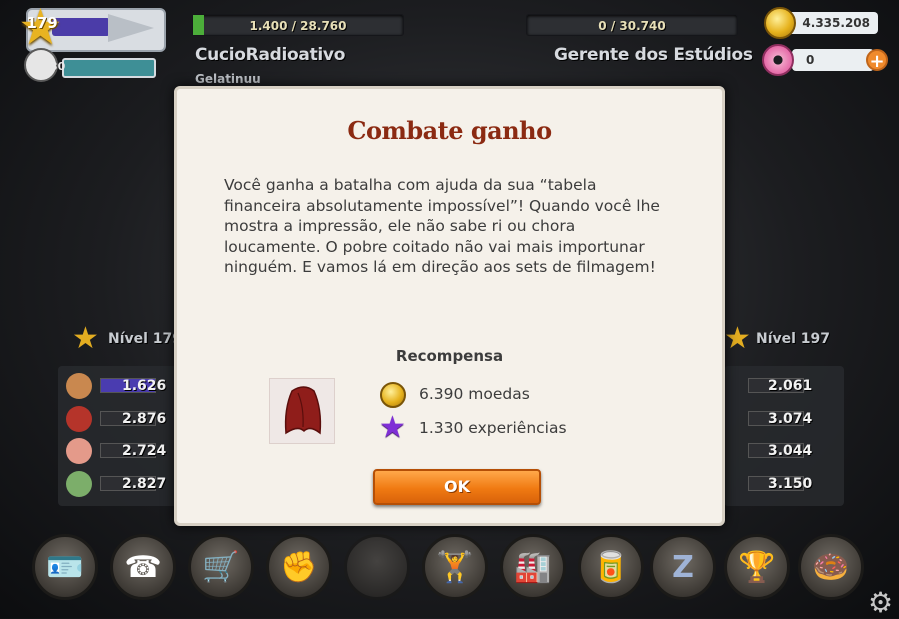 This screenshot has height=619, width=899. I want to click on z-badge-icon: Z, so click(683, 567).